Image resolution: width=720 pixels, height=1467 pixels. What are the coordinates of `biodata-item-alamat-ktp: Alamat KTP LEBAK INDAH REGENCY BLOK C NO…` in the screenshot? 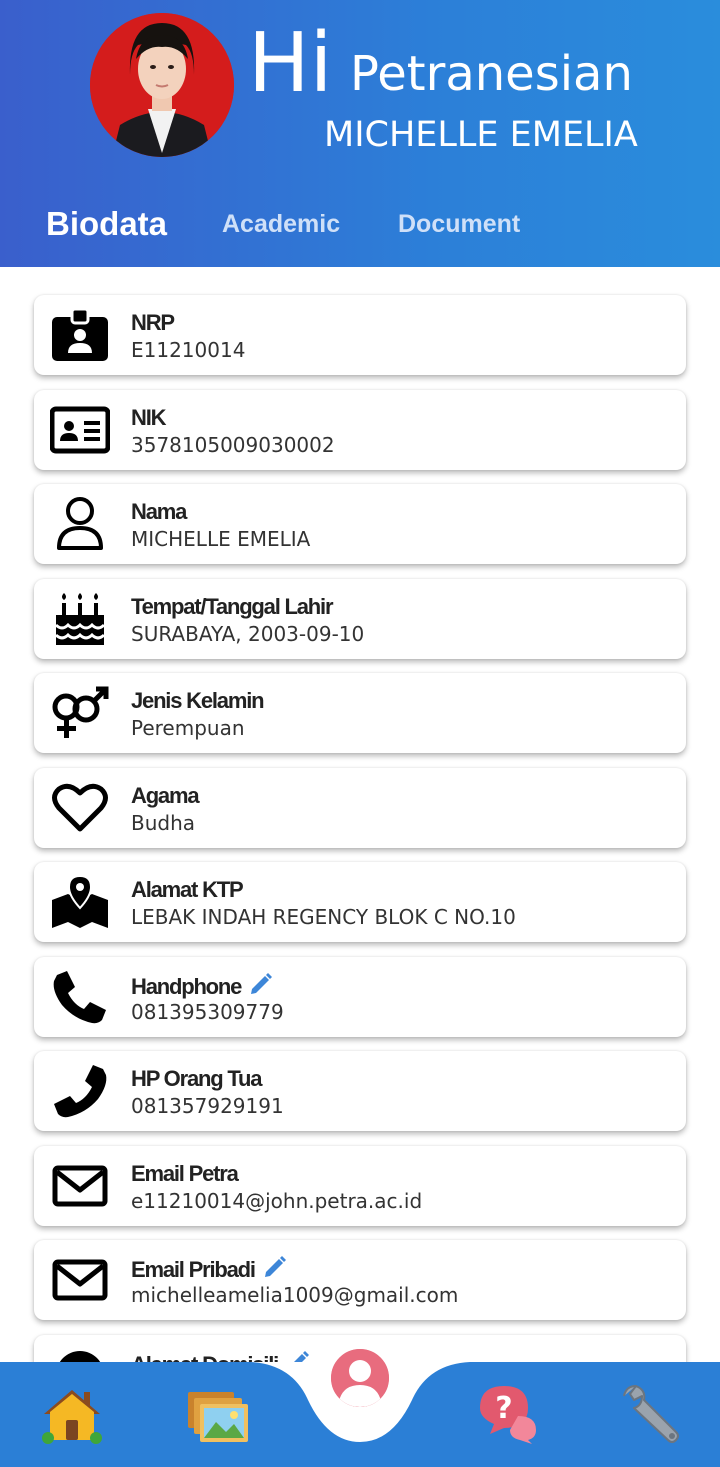 It's located at (360, 902).